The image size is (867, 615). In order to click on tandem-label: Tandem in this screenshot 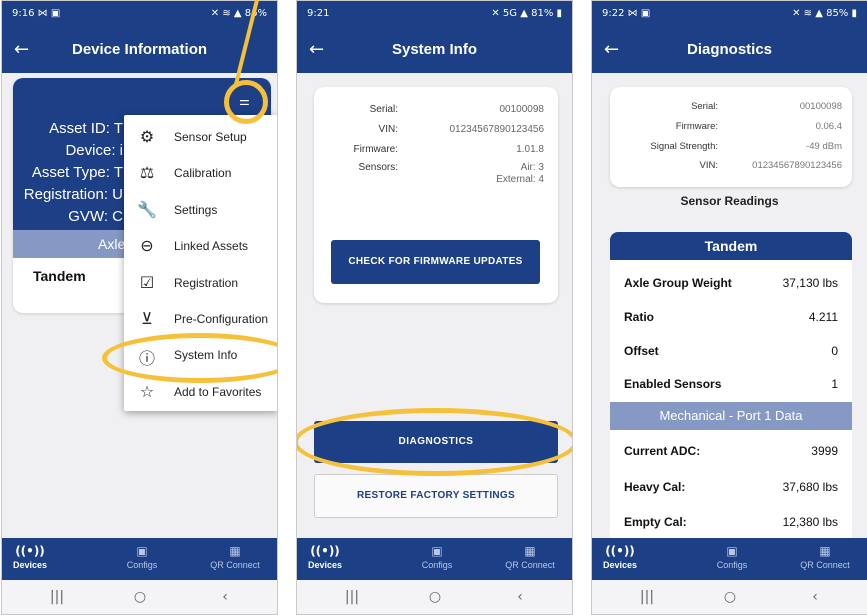, I will do `click(59, 276)`.